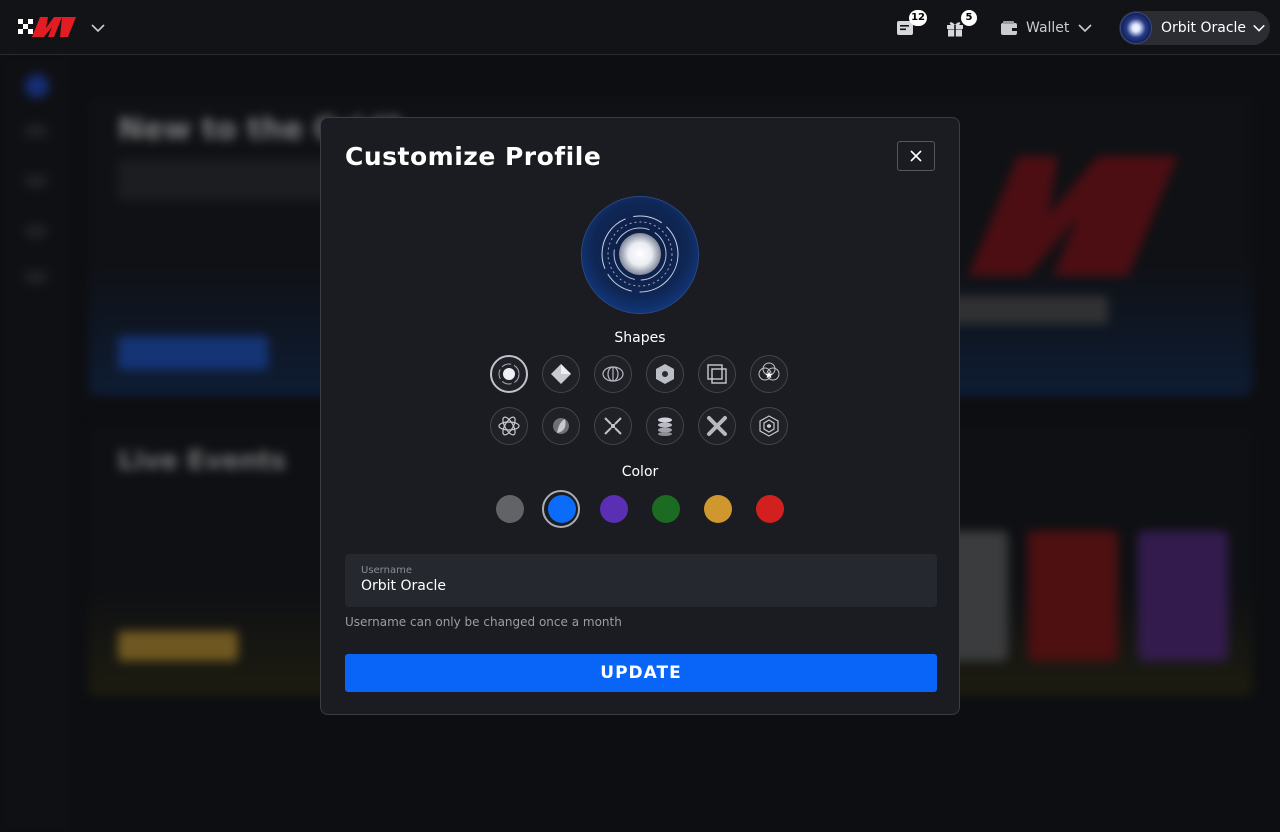  I want to click on user-name: Orbit Oracle, so click(1204, 28).